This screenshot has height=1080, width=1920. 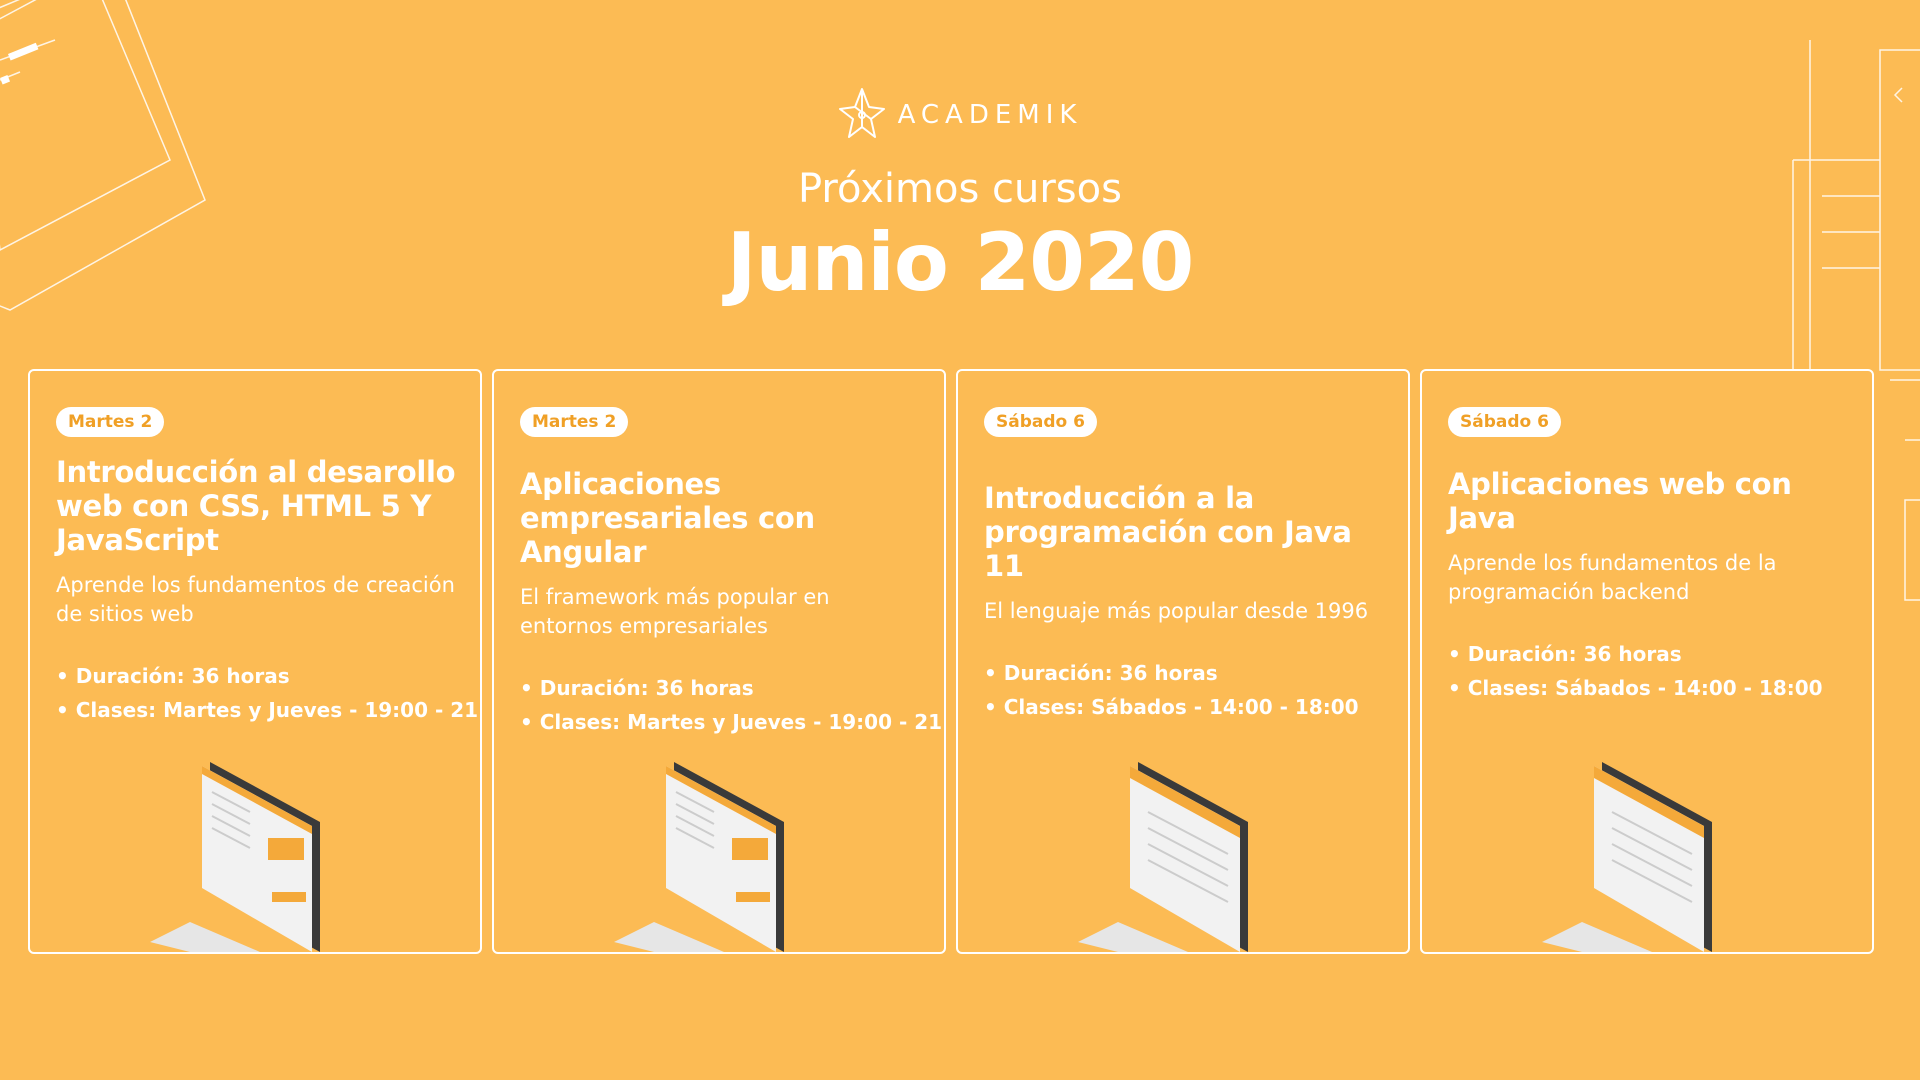 I want to click on brand-name: ACADEMIK, so click(x=990, y=115).